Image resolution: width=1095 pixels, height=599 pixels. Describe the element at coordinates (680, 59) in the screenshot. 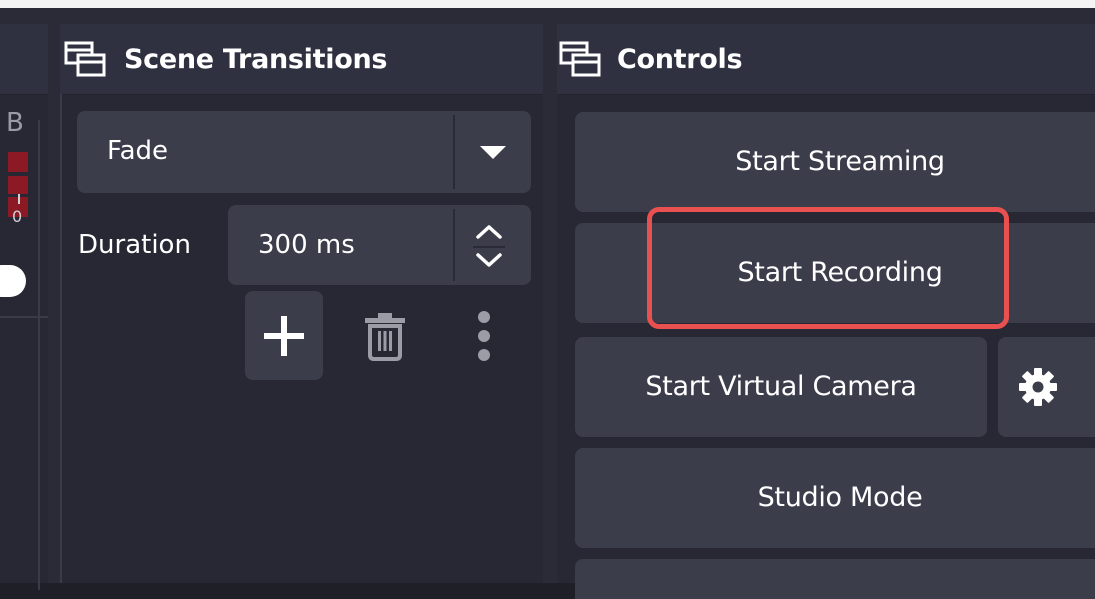

I see `controls-title: Controls` at that location.